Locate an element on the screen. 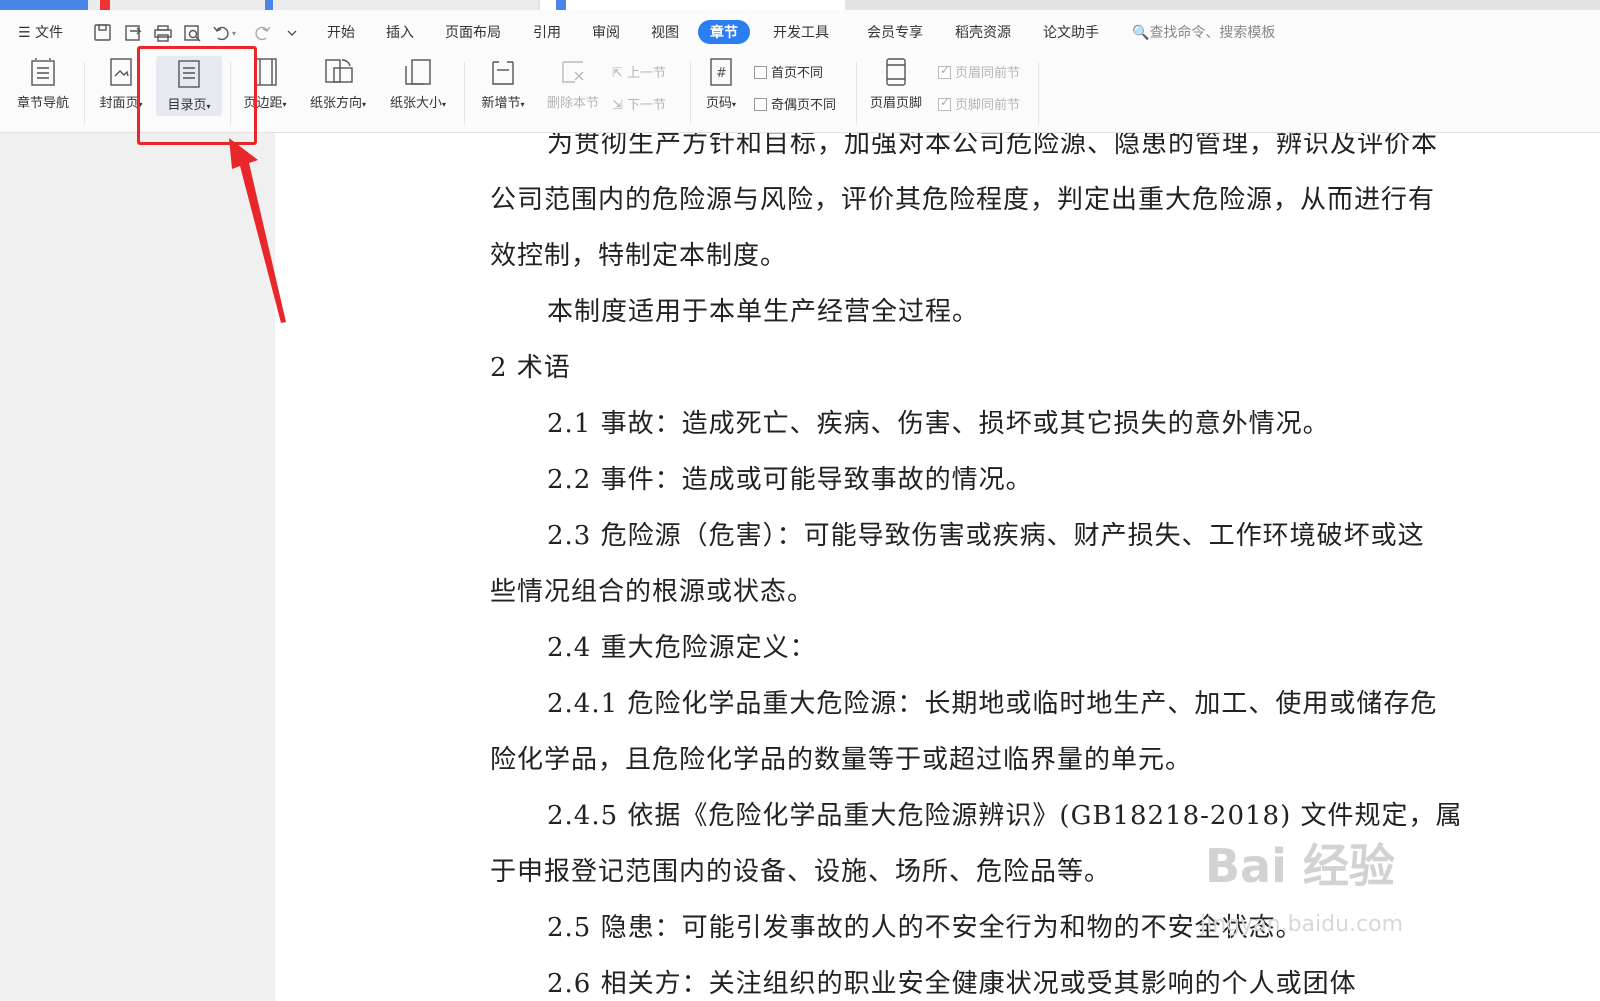  tab-segment-active is located at coordinates (692, 5).